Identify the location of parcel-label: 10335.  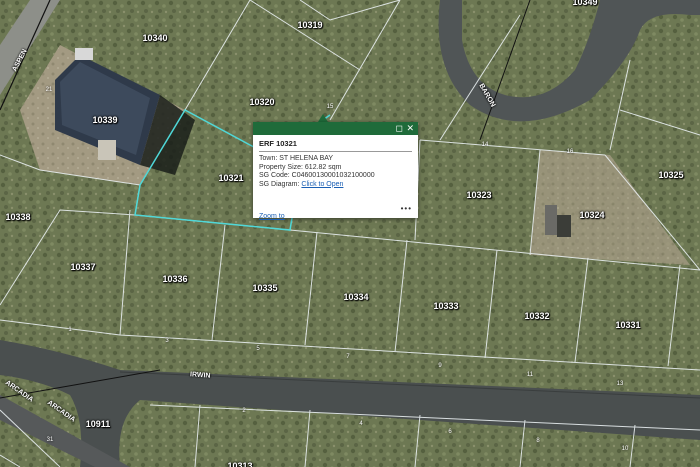
(265, 288).